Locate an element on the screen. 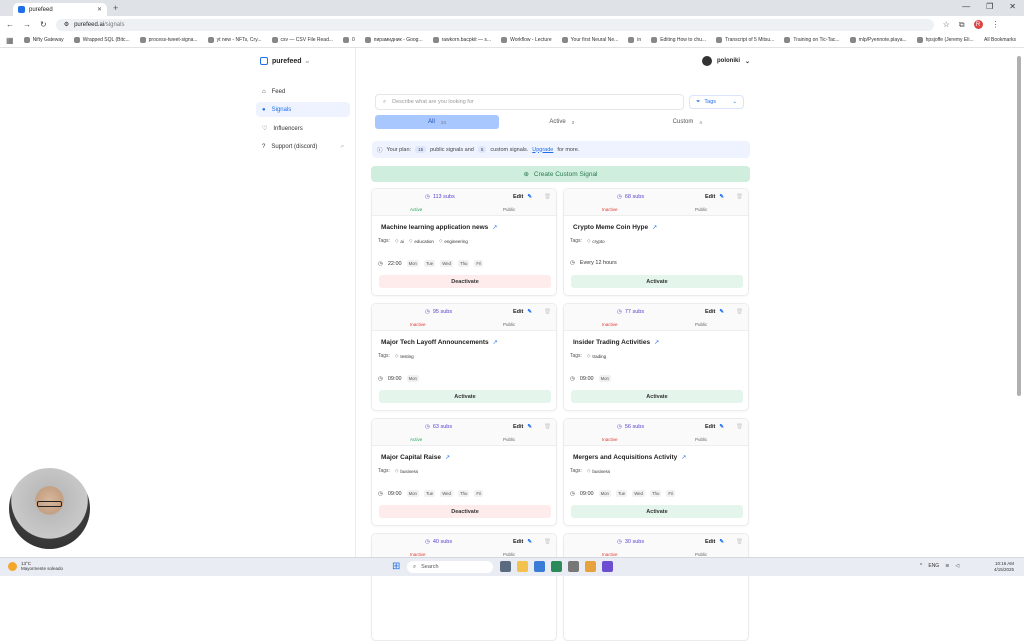  create-custom-signal-button: ⊕ Create Custom Signal is located at coordinates (560, 174).